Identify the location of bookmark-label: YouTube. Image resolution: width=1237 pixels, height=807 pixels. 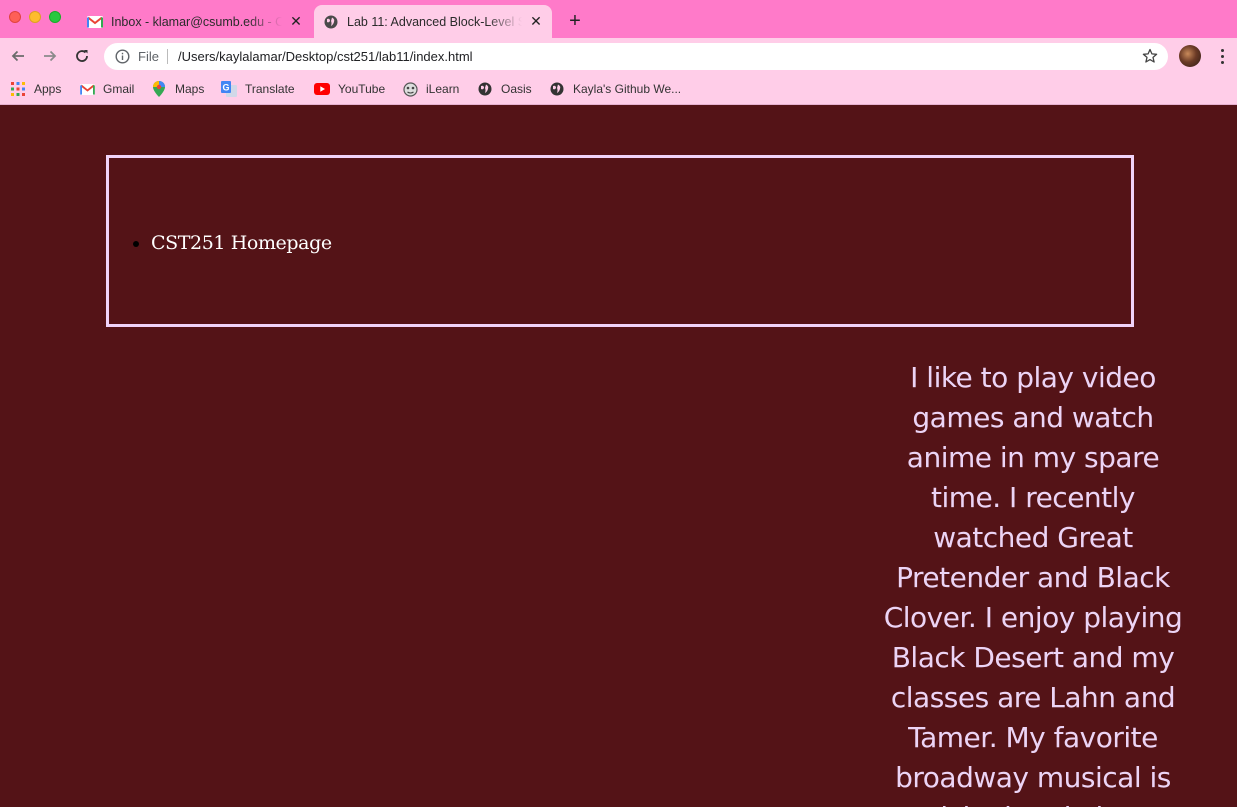
(362, 89).